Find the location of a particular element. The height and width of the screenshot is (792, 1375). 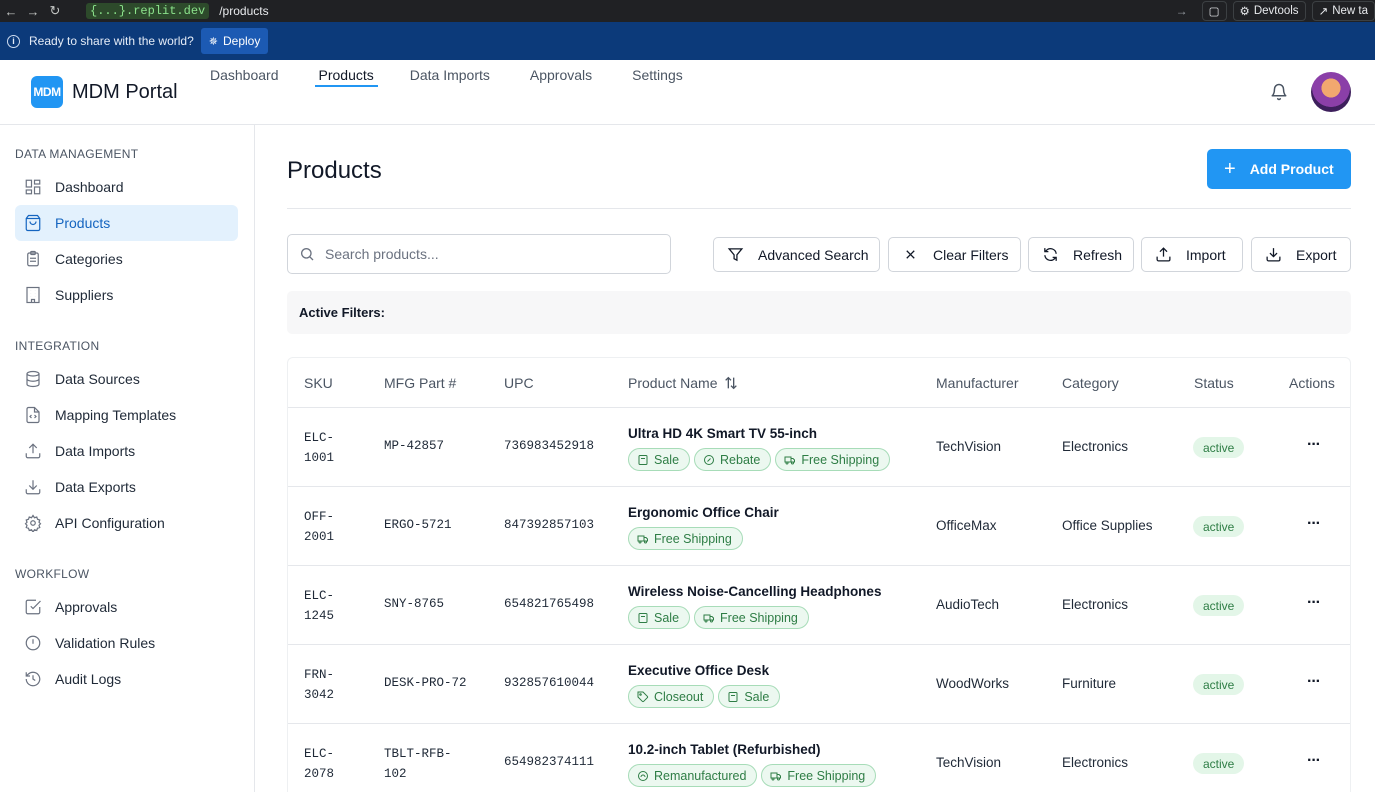

deploy-button: ✵ Deploy is located at coordinates (234, 41).